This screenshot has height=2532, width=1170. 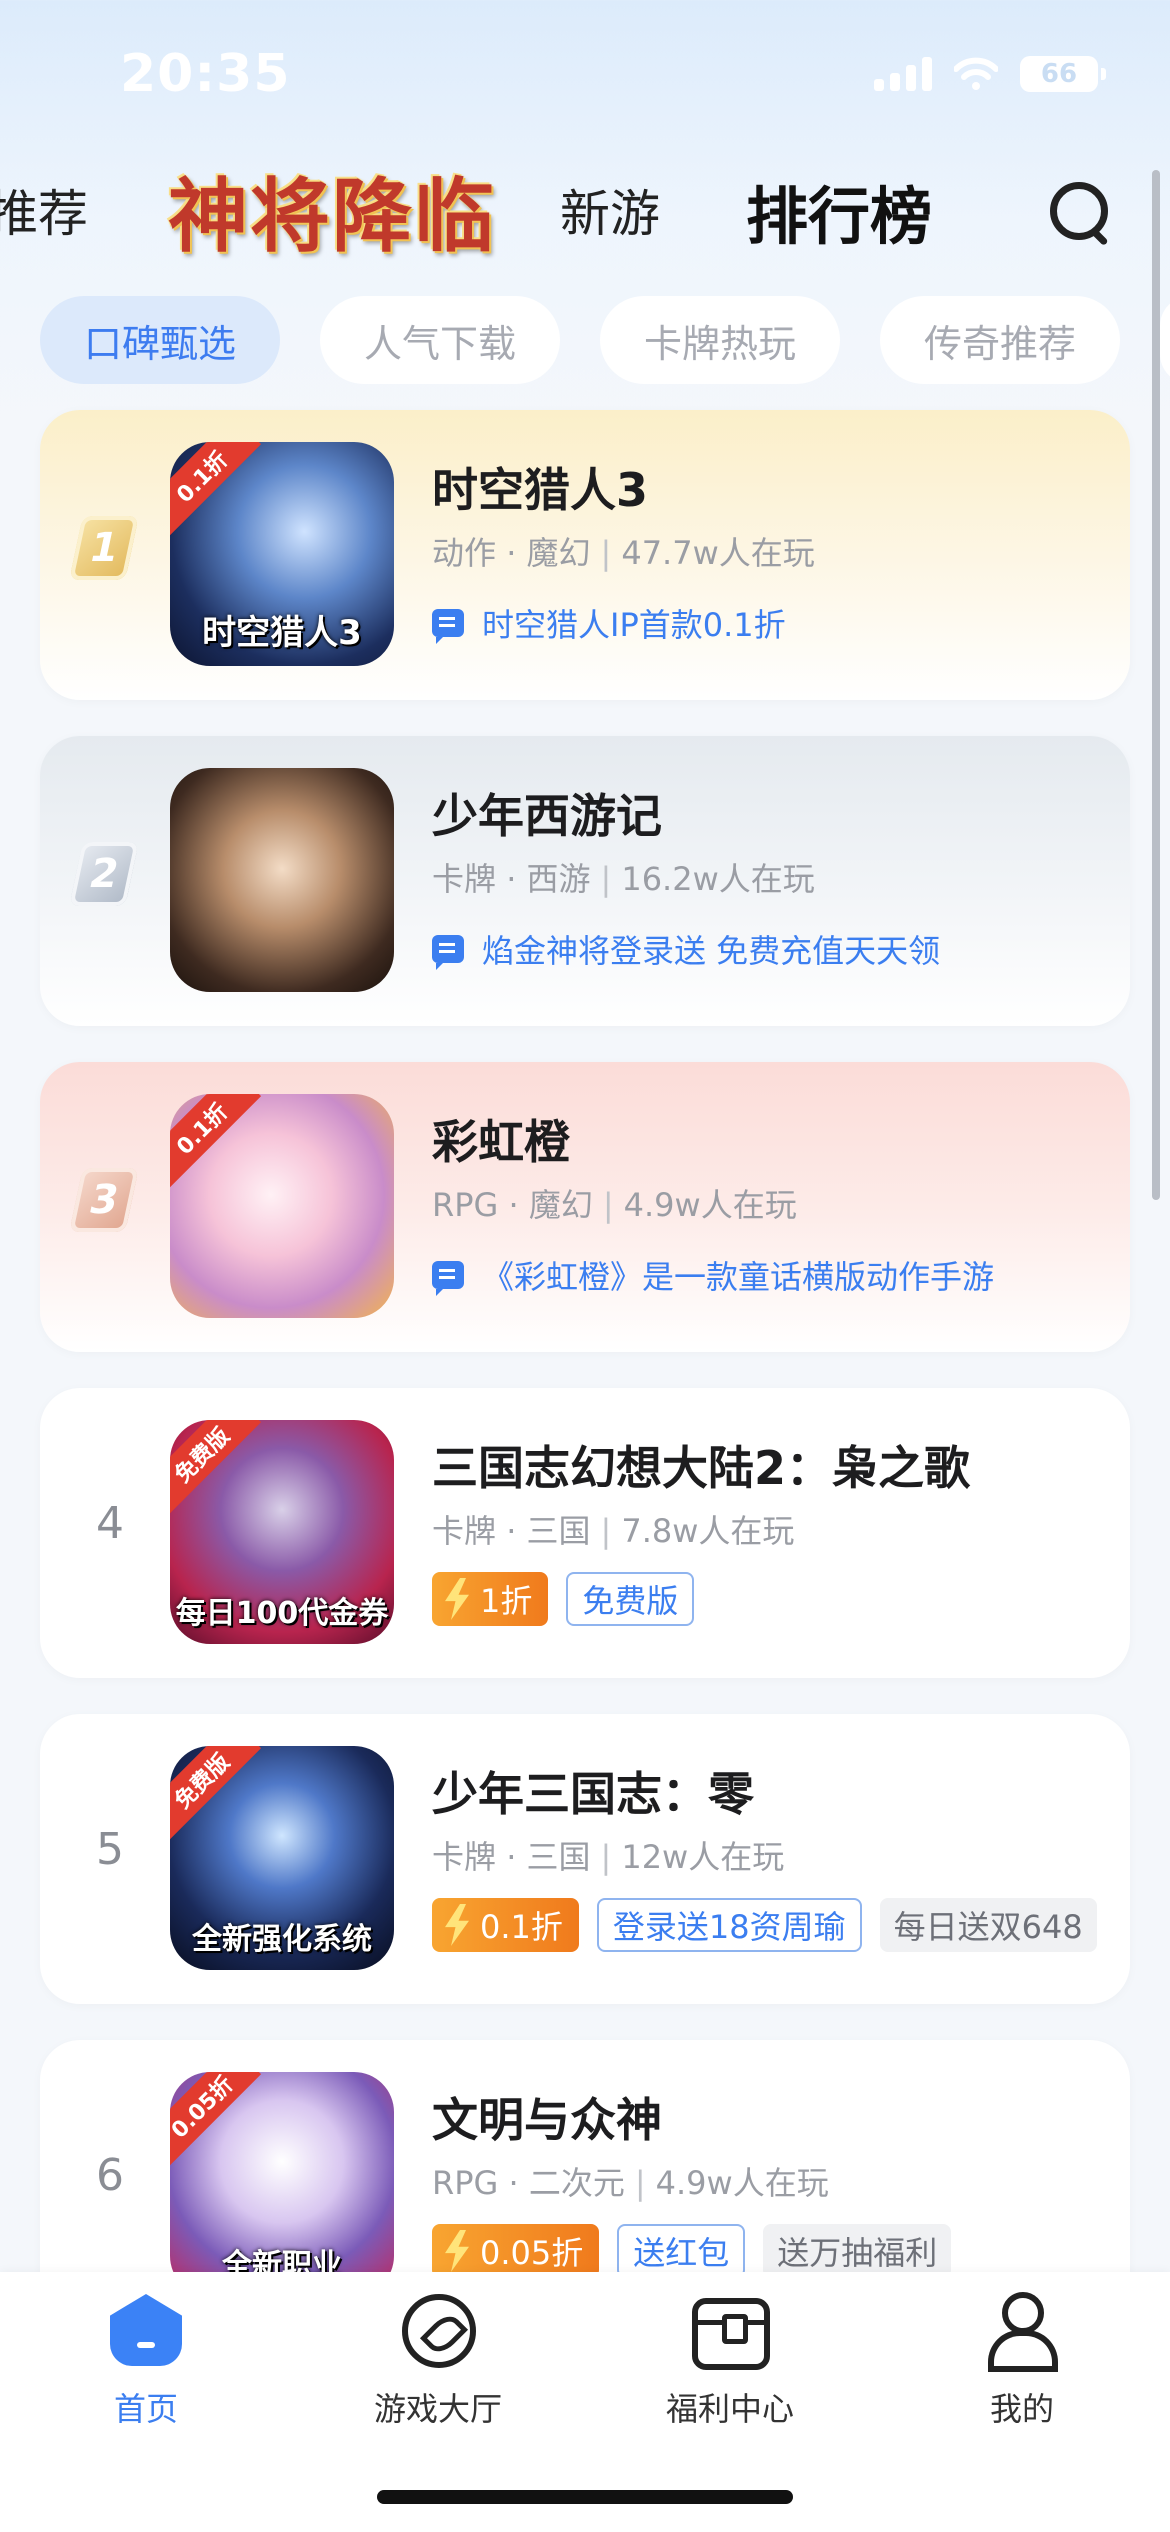 I want to click on treasure-chest-icon, so click(x=730, y=2330).